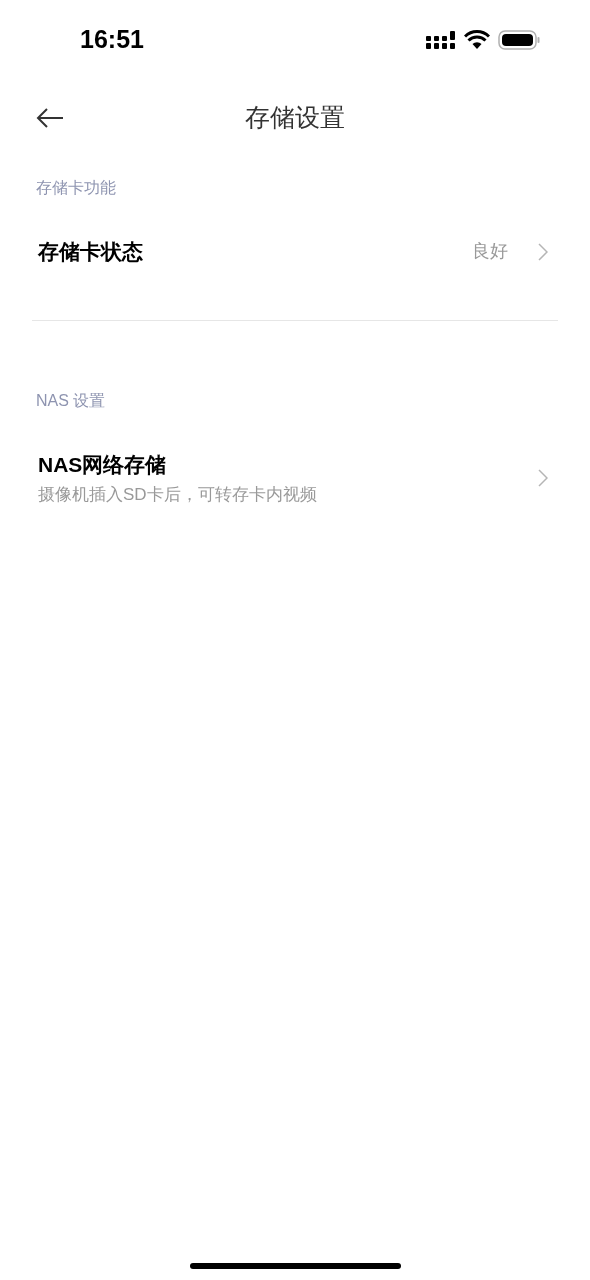  What do you see at coordinates (477, 40) in the screenshot?
I see `wifi-icon` at bounding box center [477, 40].